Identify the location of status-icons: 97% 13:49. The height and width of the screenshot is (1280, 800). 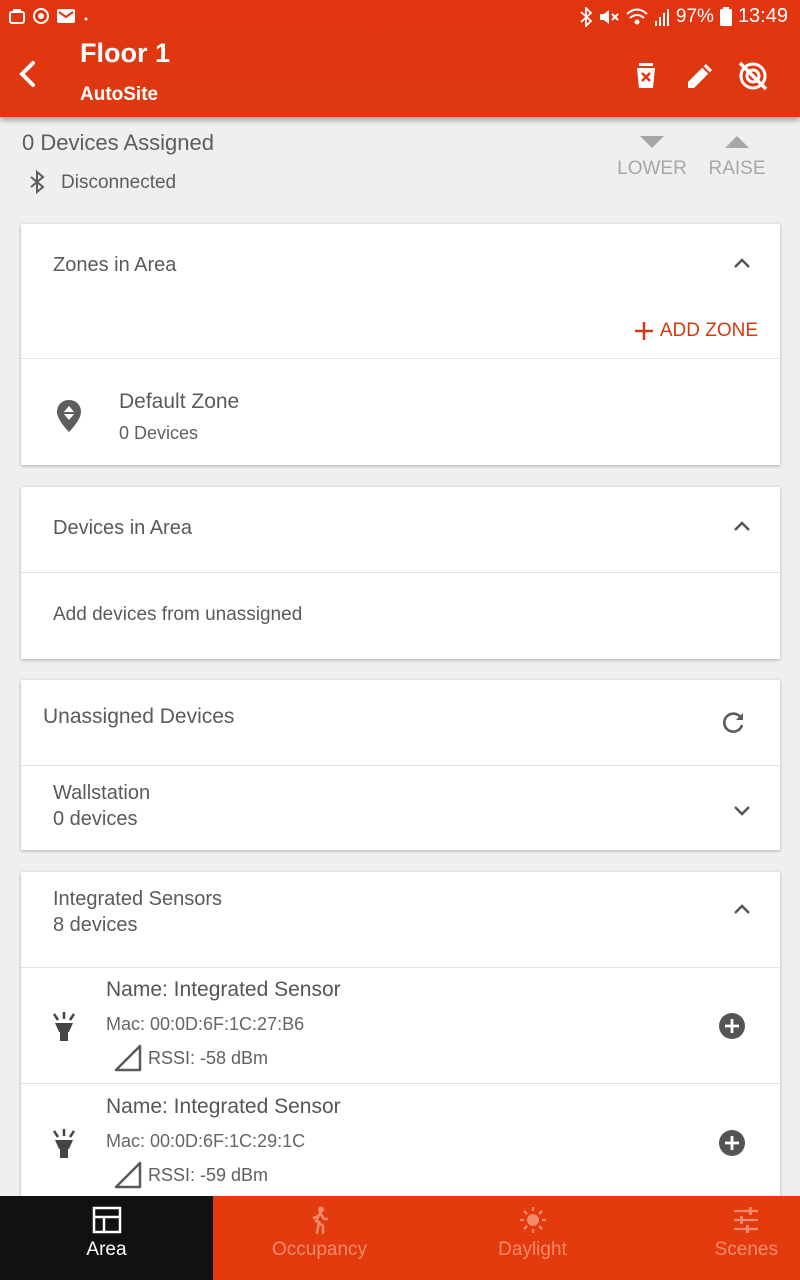
(684, 16).